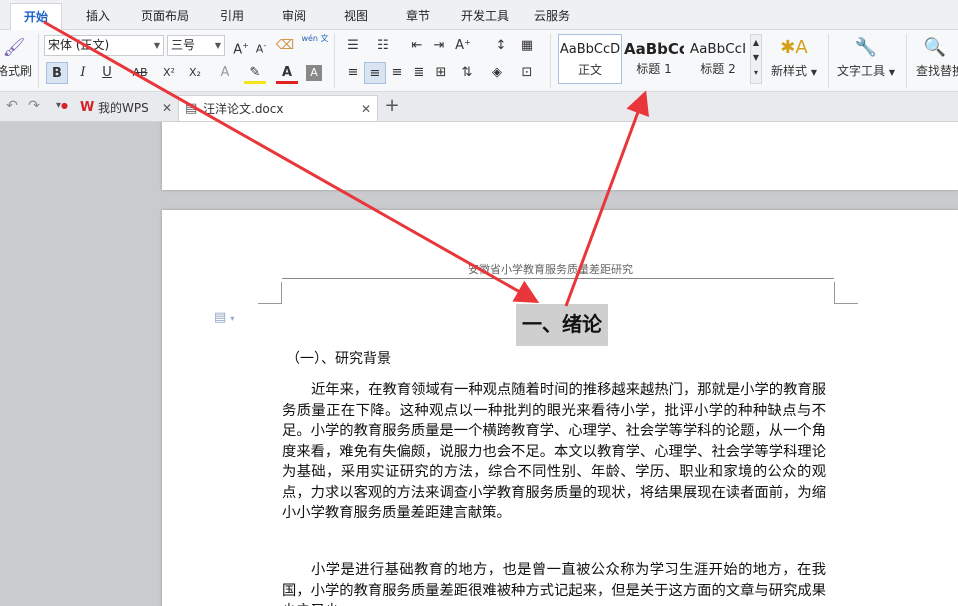 This screenshot has height=606, width=958. What do you see at coordinates (419, 73) in the screenshot?
I see `justify-icon: ≣` at bounding box center [419, 73].